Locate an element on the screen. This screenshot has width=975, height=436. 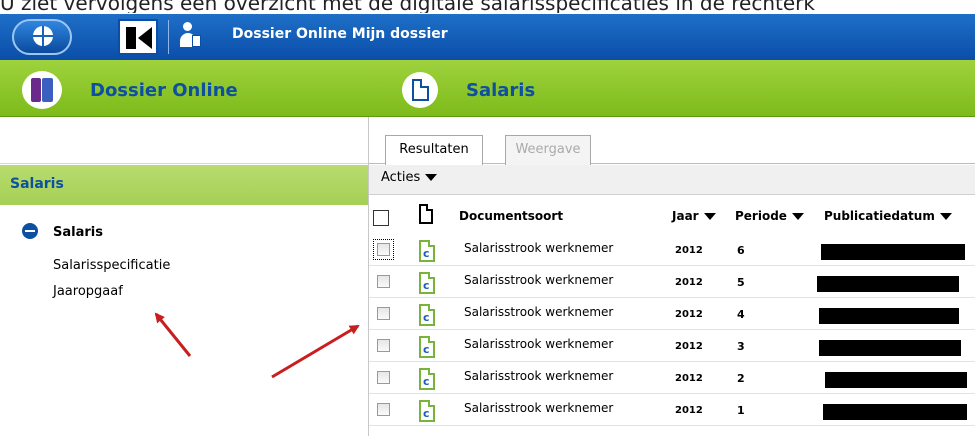
column-periode: Periode is located at coordinates (769, 216).